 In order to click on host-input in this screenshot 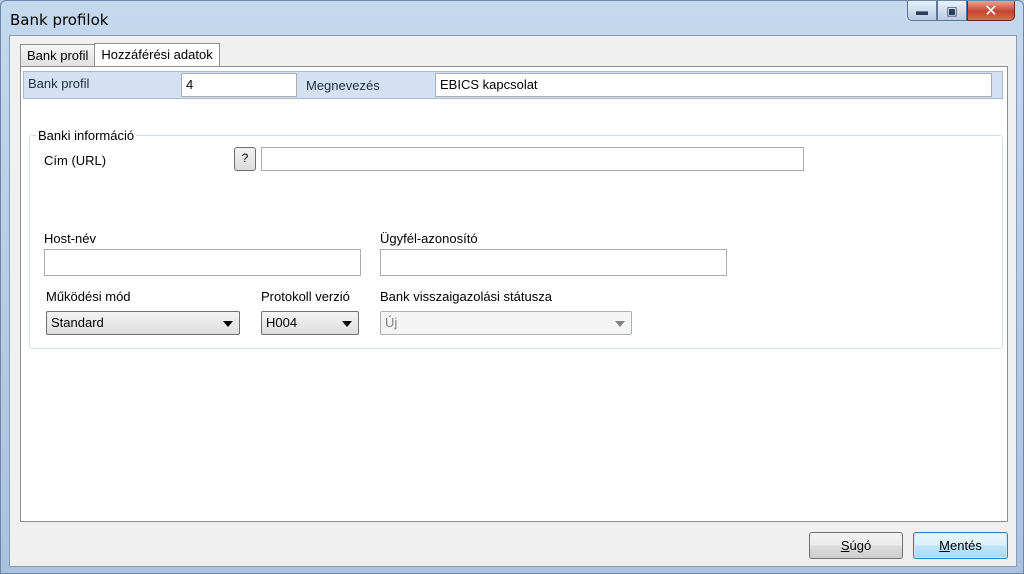, I will do `click(202, 262)`.